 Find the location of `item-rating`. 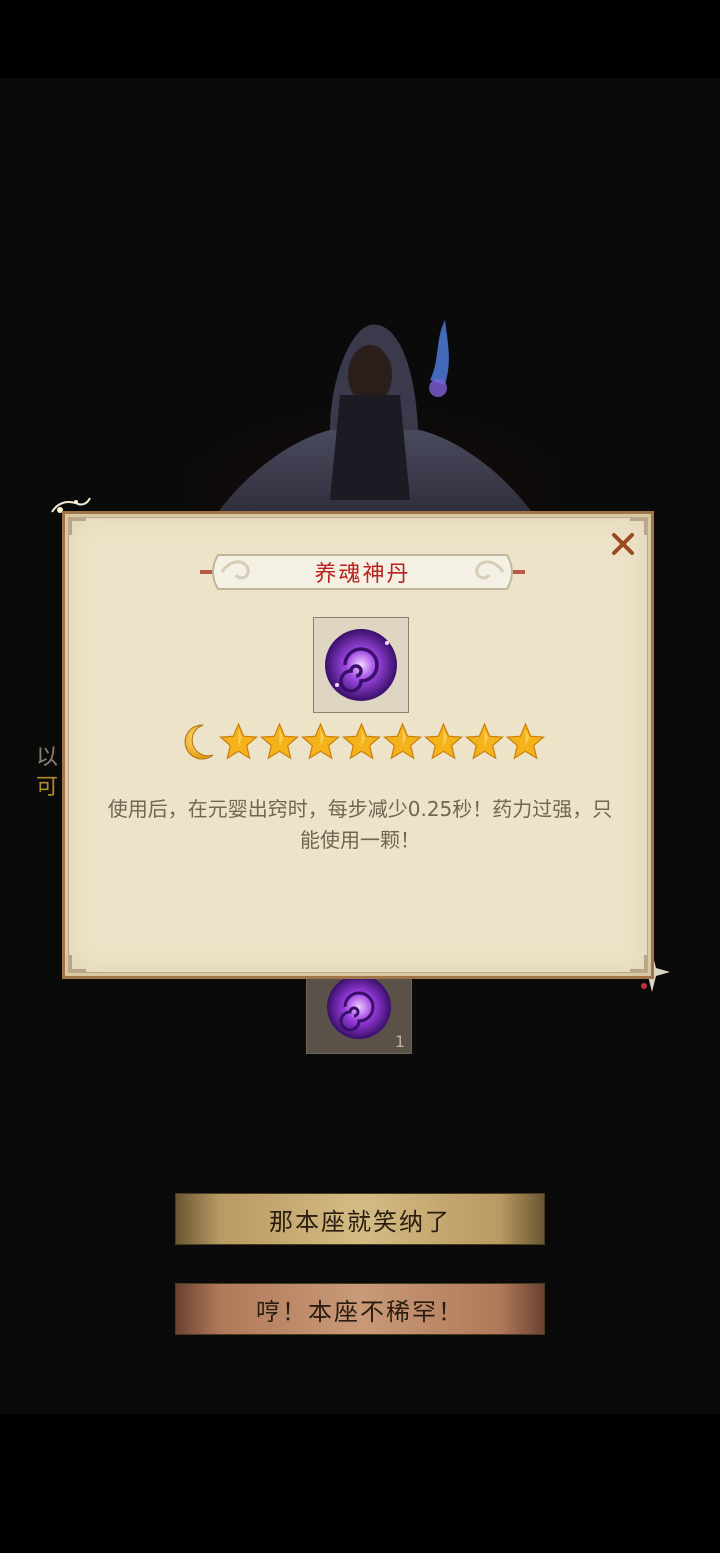

item-rating is located at coordinates (362, 742).